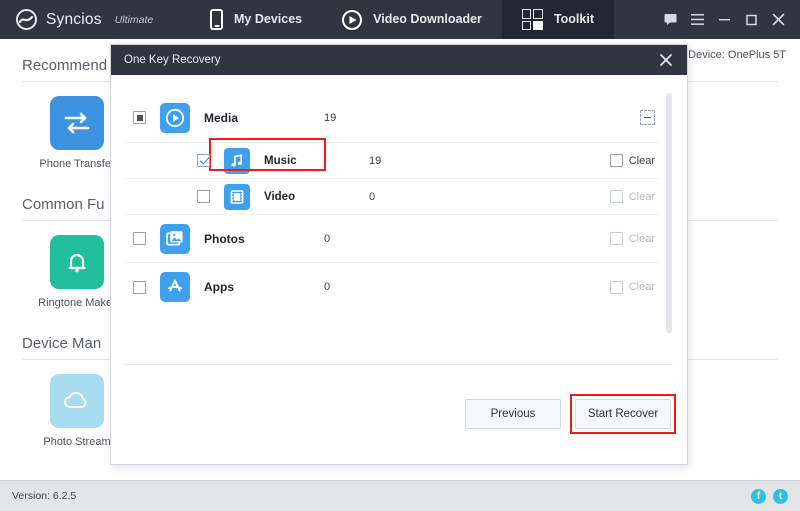 The image size is (800, 511). Describe the element at coordinates (219, 287) in the screenshot. I see `row-label-apps: Apps` at that location.